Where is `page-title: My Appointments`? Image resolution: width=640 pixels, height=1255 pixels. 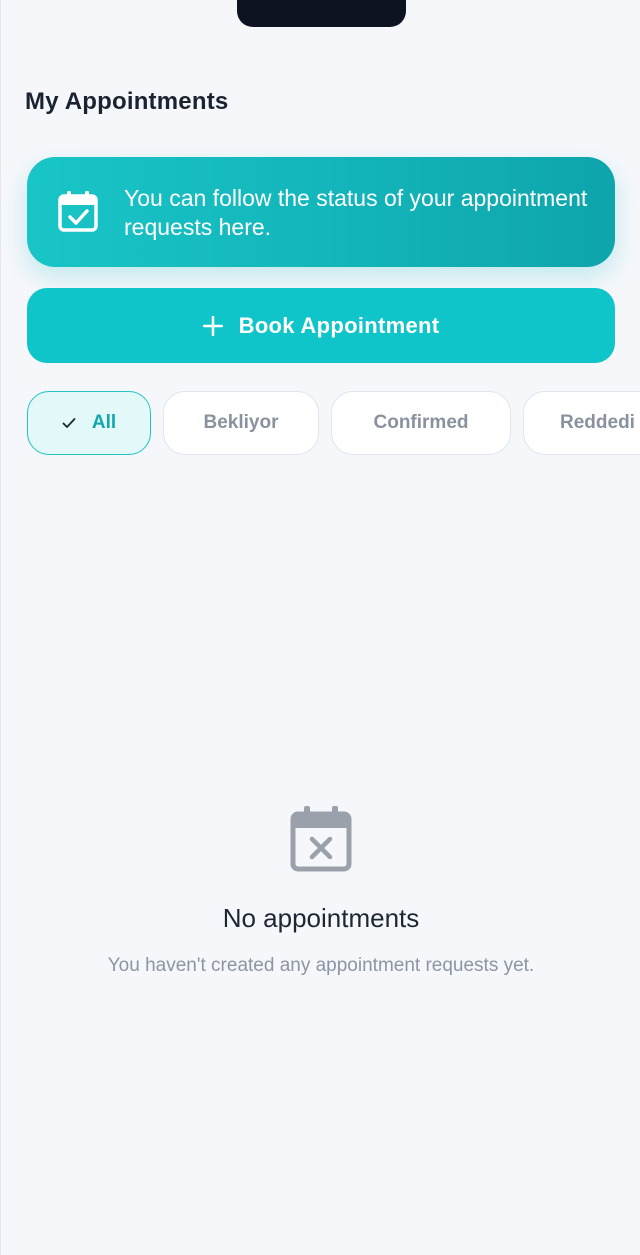 page-title: My Appointments is located at coordinates (127, 101).